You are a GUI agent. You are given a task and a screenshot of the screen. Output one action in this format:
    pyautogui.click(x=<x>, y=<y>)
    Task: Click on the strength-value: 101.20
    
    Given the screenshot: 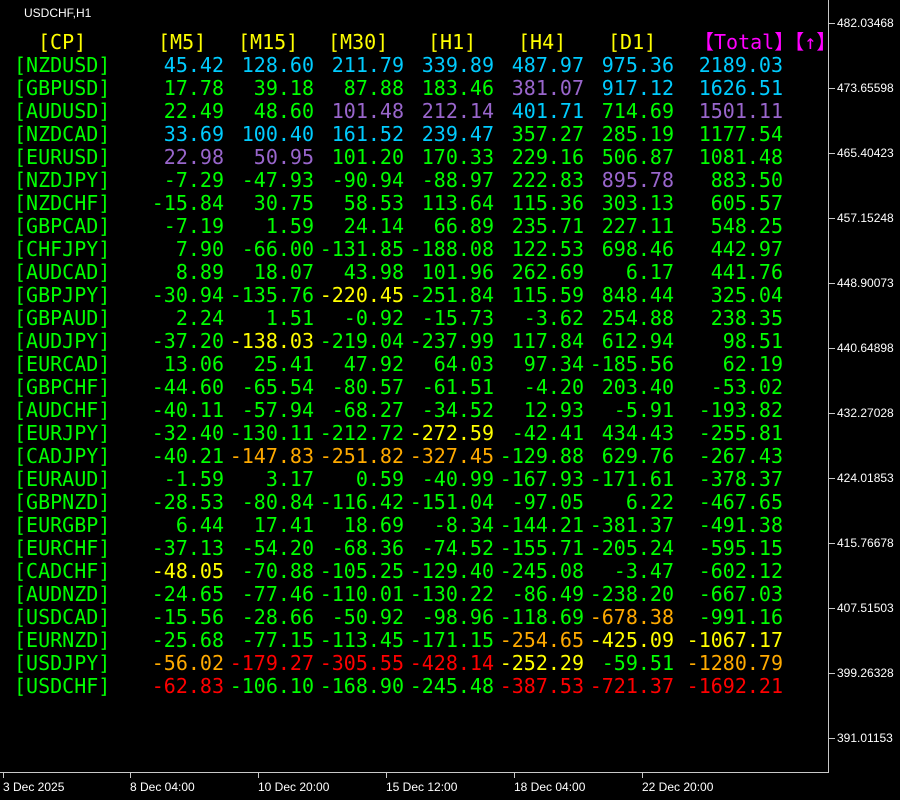 What is the action you would take?
    pyautogui.click(x=367, y=157)
    